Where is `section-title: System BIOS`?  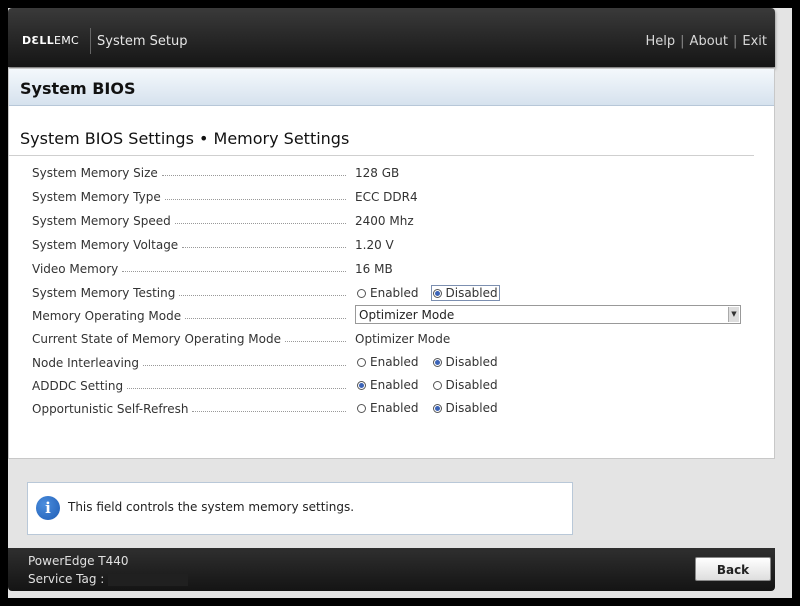 section-title: System BIOS is located at coordinates (78, 88).